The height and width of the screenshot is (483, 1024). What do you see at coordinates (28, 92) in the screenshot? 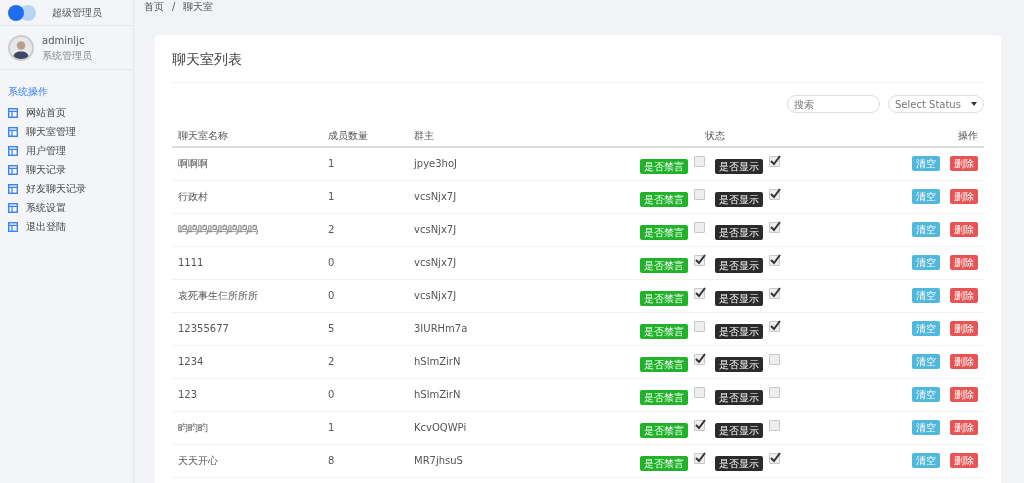
I see `section-heading: 系统操作` at bounding box center [28, 92].